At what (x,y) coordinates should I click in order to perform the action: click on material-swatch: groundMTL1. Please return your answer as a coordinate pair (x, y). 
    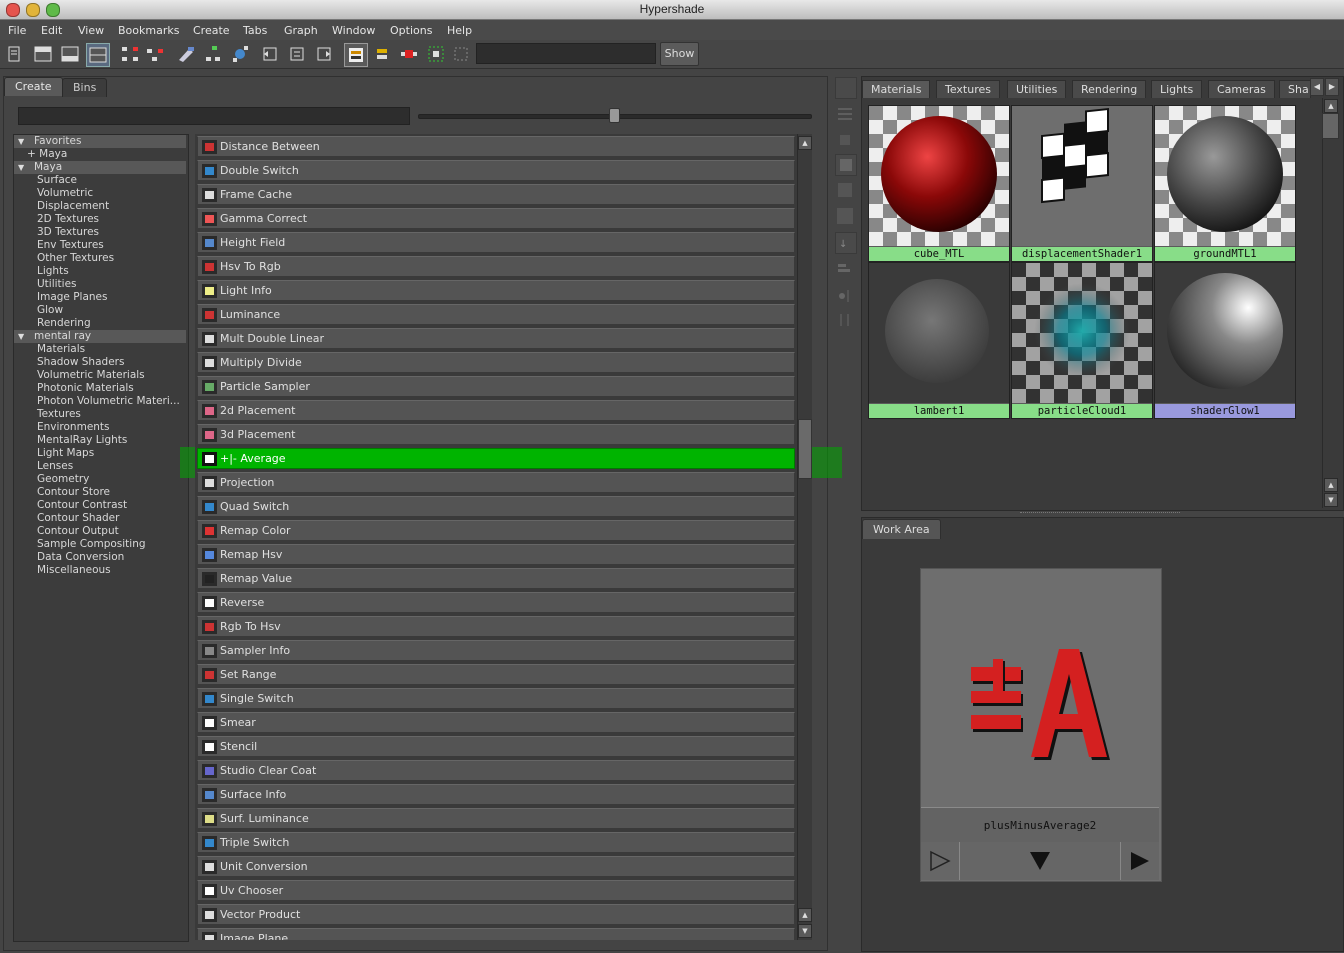
    Looking at the image, I should click on (1225, 183).